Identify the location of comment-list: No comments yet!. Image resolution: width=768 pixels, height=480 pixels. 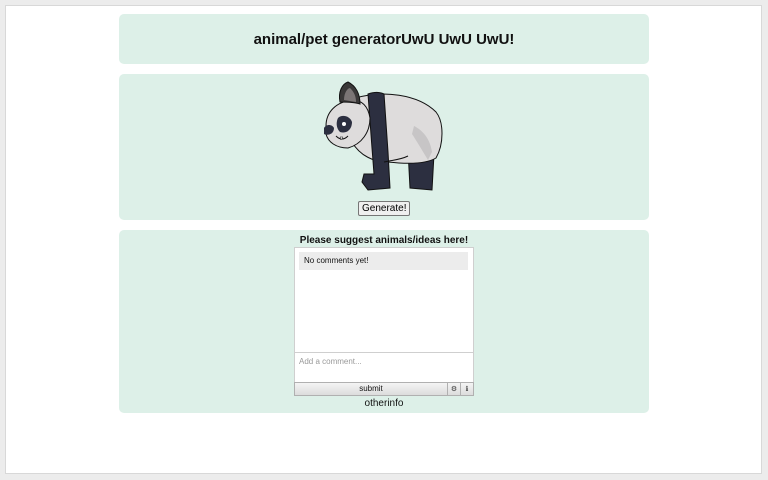
(384, 300).